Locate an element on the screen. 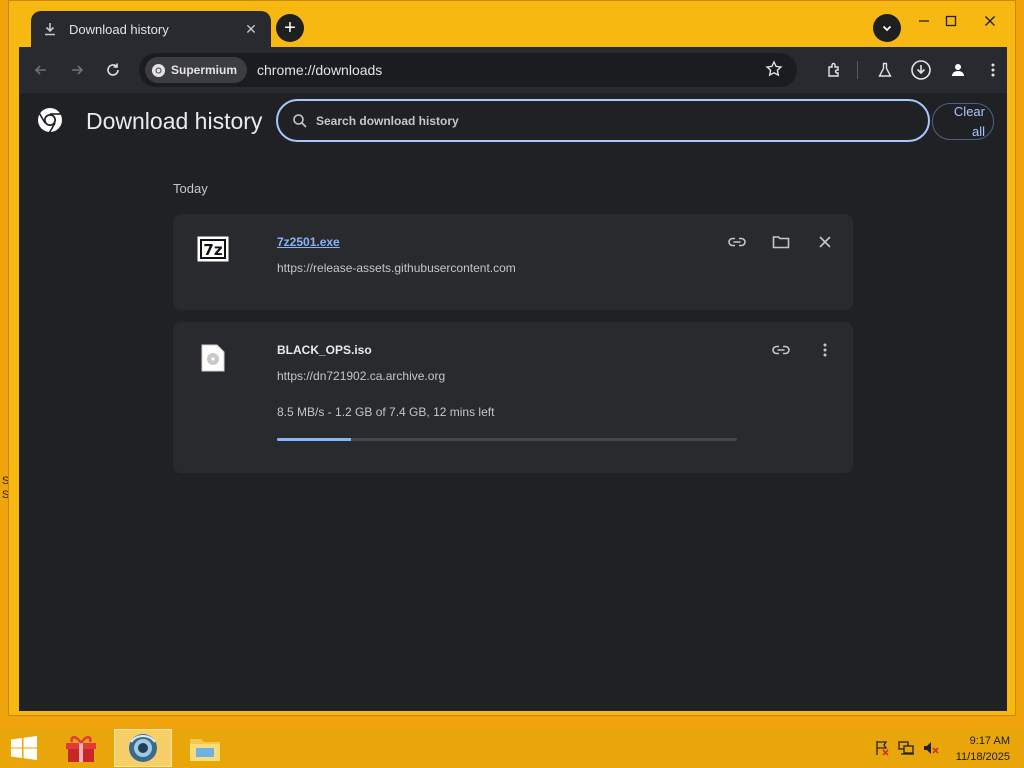 Image resolution: width=1024 pixels, height=768 pixels. tab-search-button is located at coordinates (887, 28).